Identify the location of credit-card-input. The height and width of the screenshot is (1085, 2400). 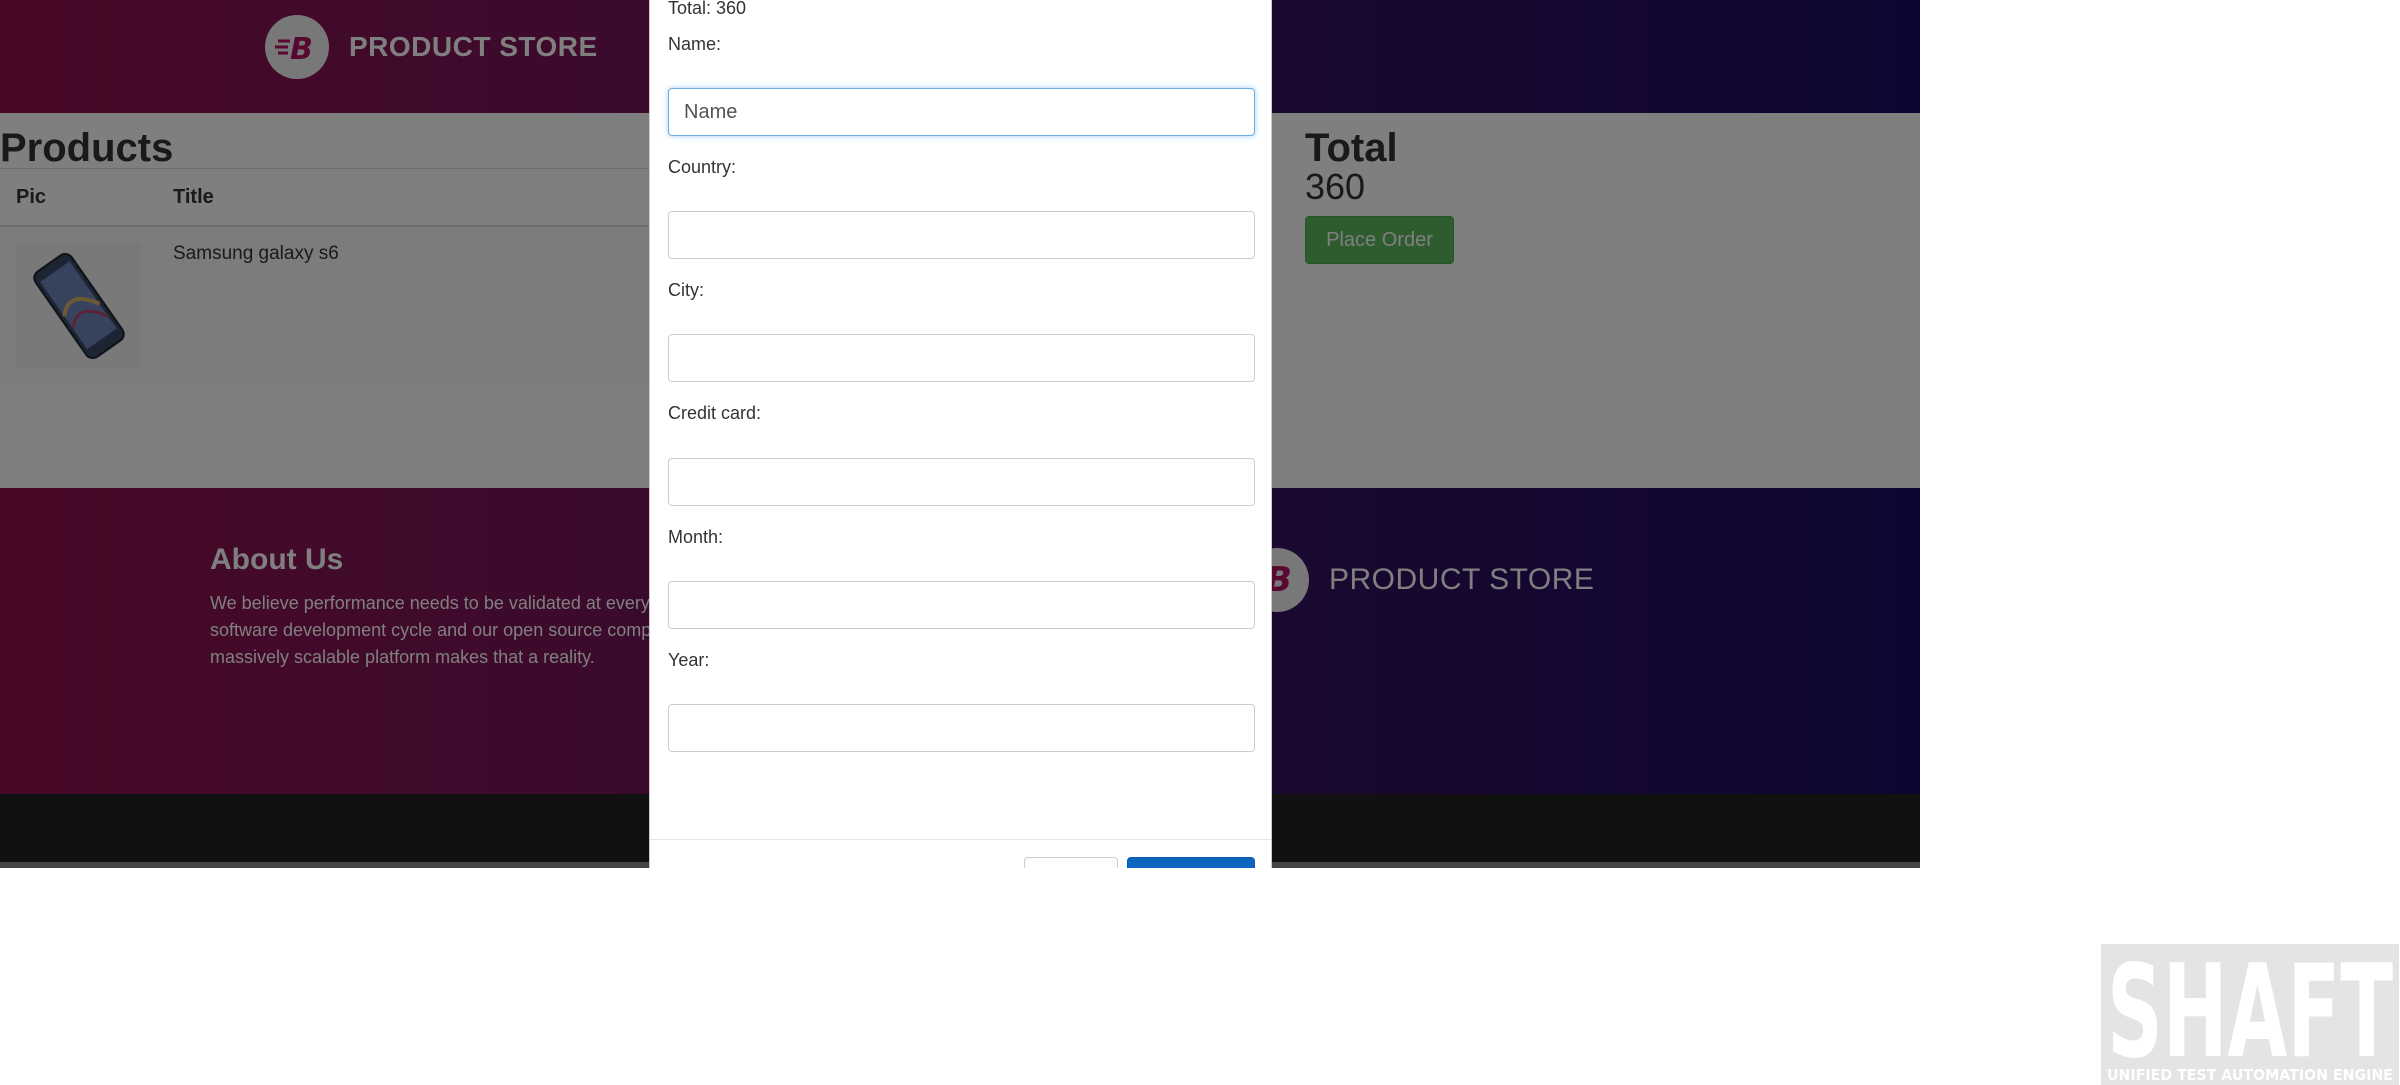
(961, 482).